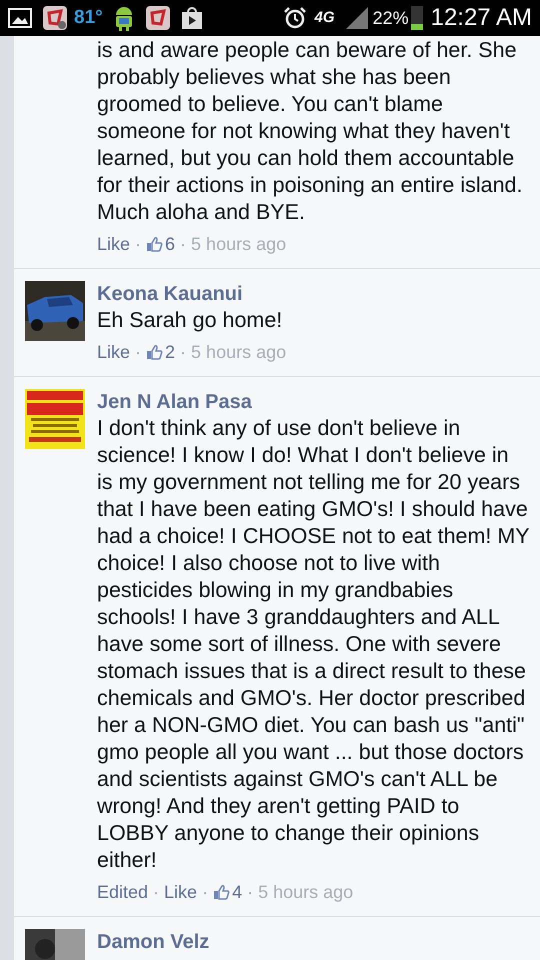 Image resolution: width=540 pixels, height=960 pixels. I want to click on play-store-icon, so click(191, 18).